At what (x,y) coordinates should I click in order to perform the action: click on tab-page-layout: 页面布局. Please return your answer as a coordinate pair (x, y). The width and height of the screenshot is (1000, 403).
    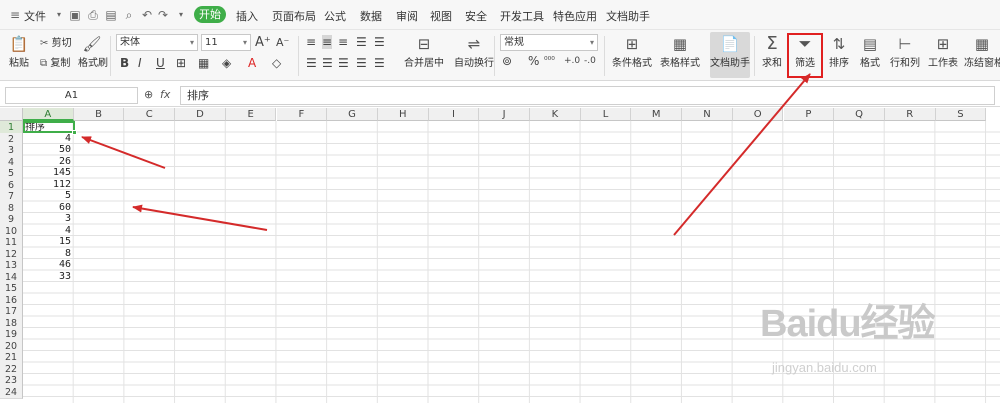
    Looking at the image, I should click on (294, 16).